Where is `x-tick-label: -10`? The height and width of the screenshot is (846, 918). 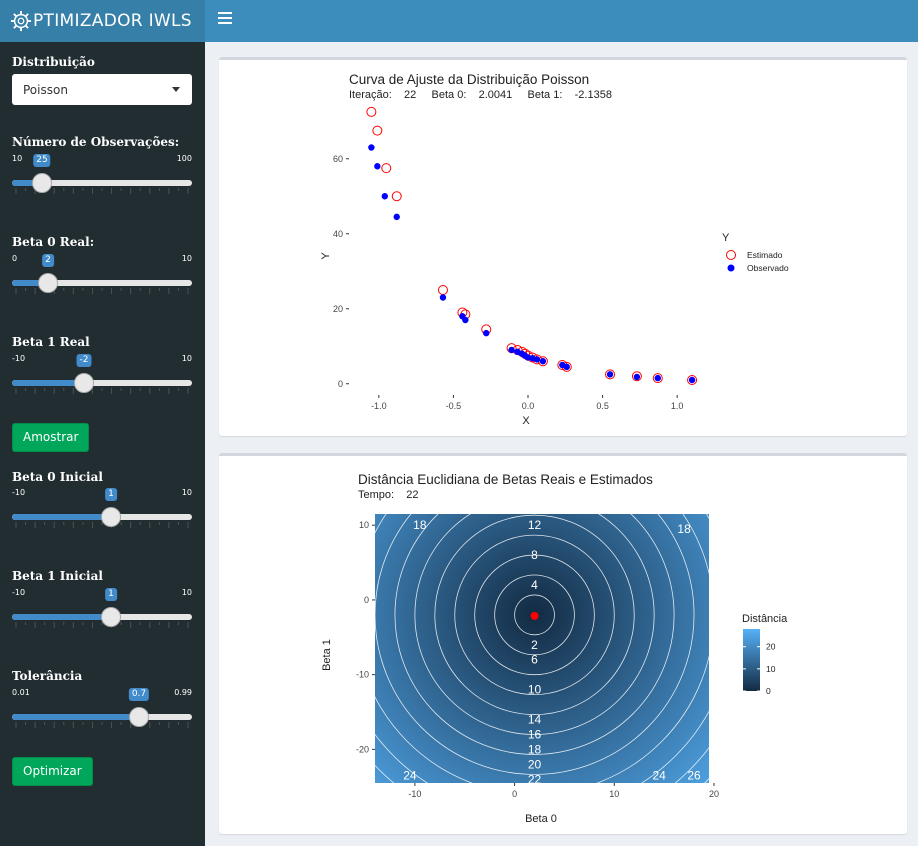 x-tick-label: -10 is located at coordinates (414, 794).